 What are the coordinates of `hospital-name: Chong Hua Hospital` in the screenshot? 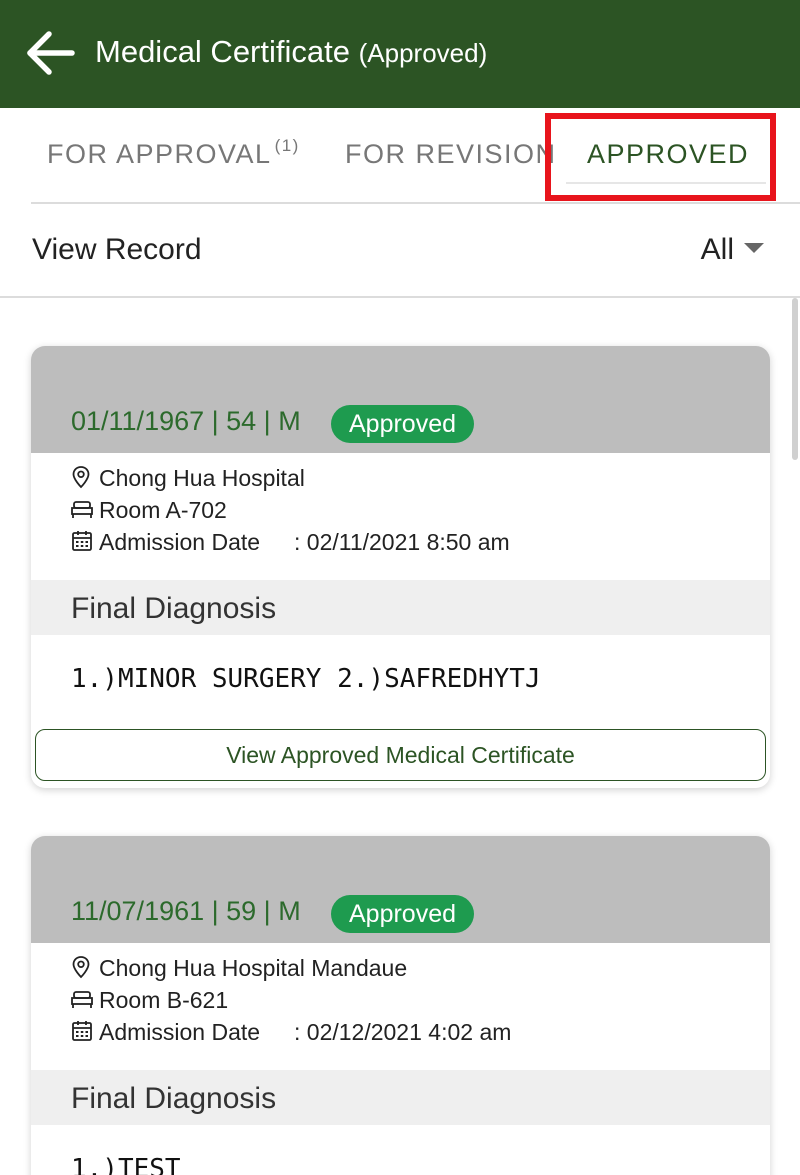 It's located at (202, 478).